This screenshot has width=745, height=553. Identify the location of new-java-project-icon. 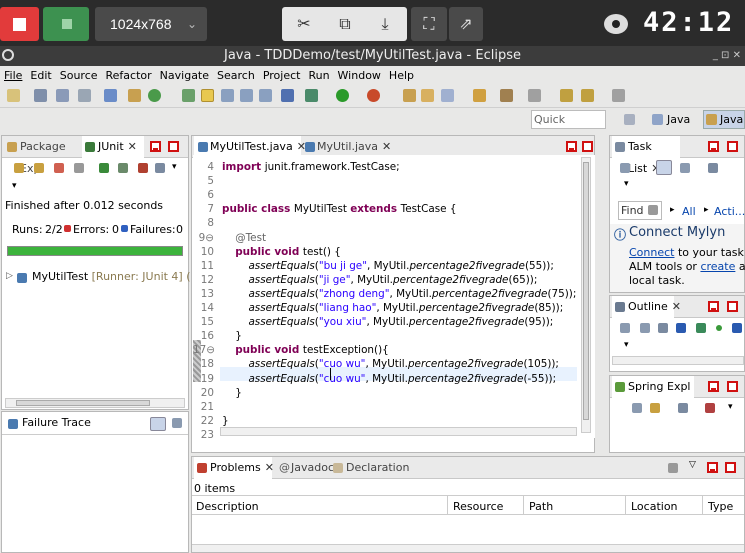
(409, 95).